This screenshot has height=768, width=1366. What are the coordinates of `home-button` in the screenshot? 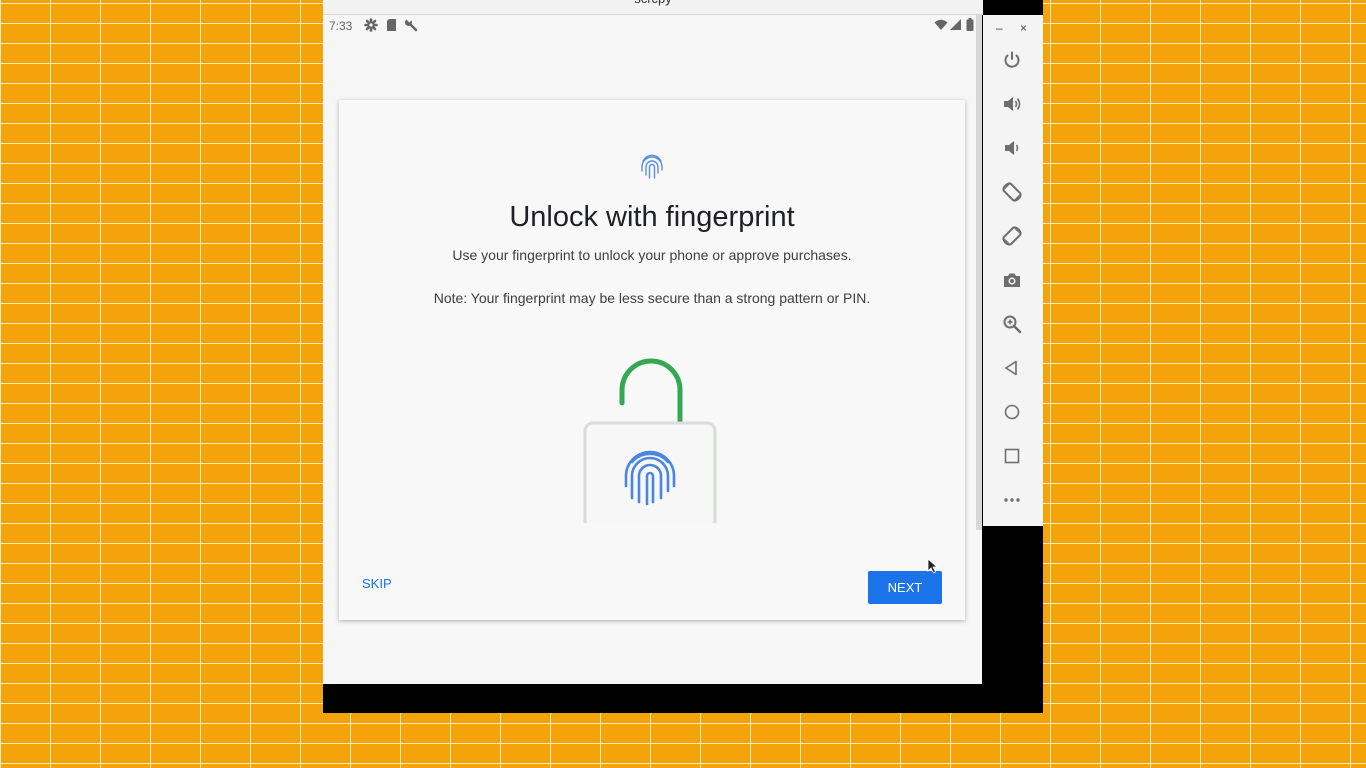 It's located at (1012, 412).